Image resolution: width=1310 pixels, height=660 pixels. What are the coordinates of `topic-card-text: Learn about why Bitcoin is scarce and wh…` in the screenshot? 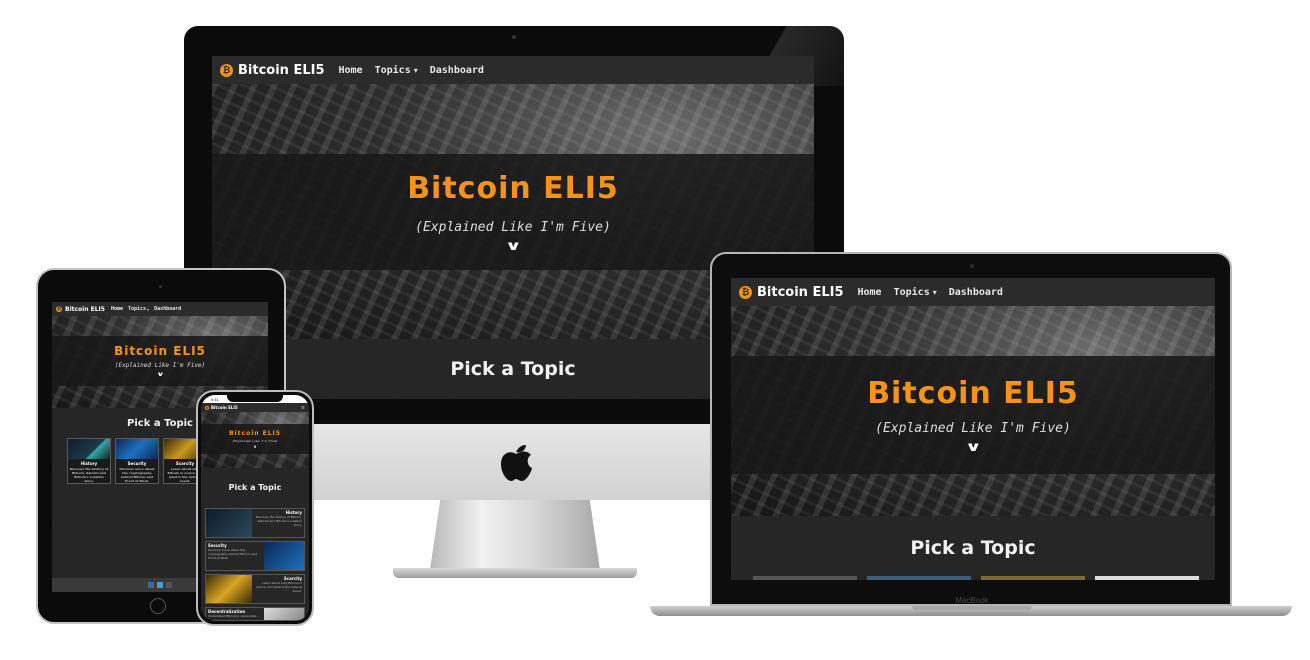 It's located at (279, 587).